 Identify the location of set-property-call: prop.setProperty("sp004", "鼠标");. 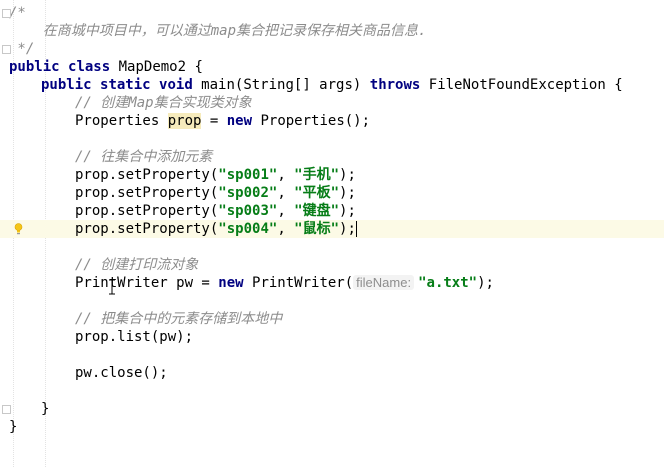
(216, 229).